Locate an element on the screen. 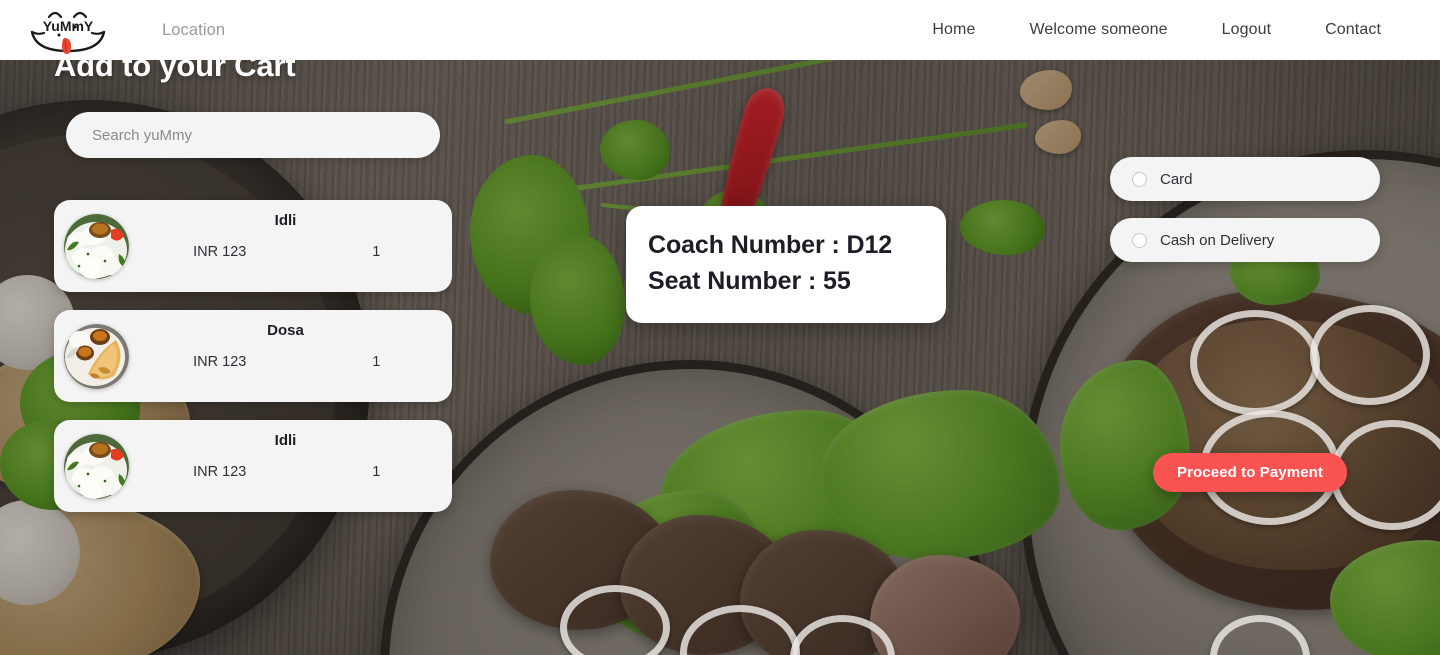 The image size is (1440, 655). coach-seat-info-card: Coach Number : D12 Seat Number : 55 is located at coordinates (786, 264).